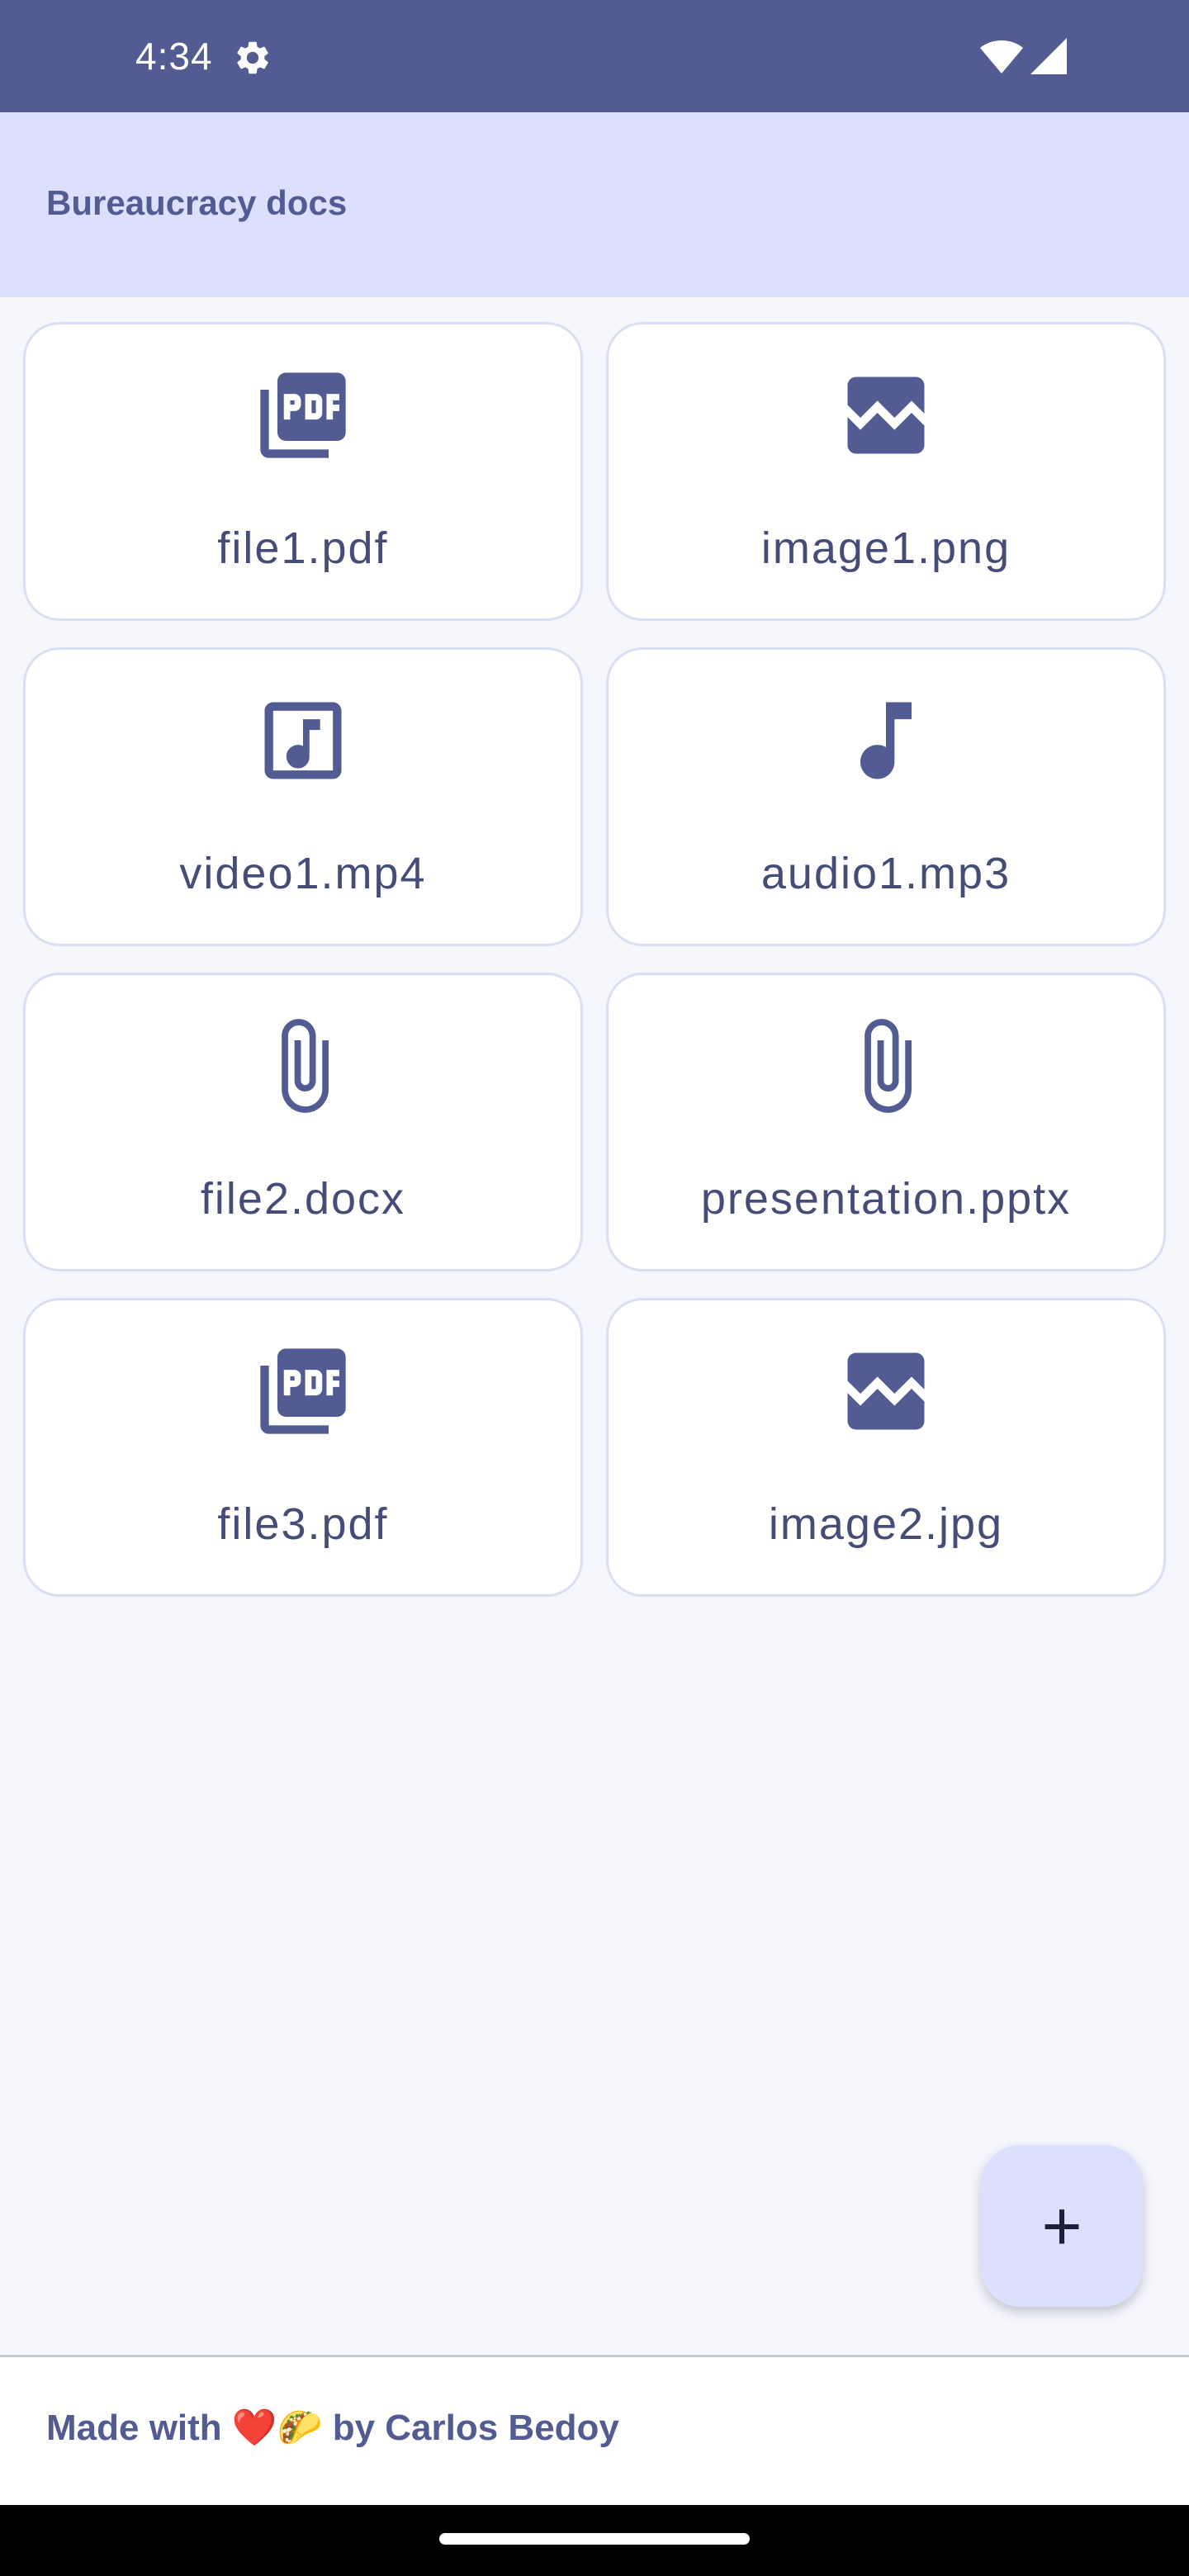 This screenshot has height=2576, width=1189. I want to click on page-title: Bureaucracy docs, so click(197, 202).